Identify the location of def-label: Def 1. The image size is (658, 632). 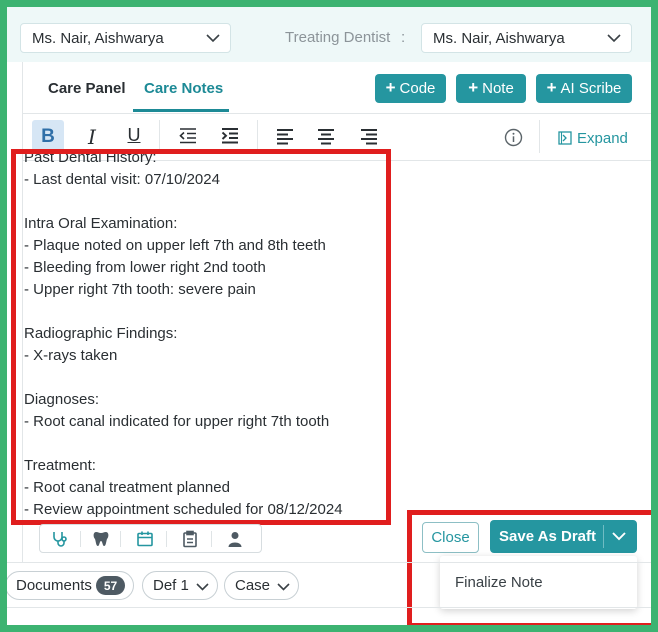
(171, 585).